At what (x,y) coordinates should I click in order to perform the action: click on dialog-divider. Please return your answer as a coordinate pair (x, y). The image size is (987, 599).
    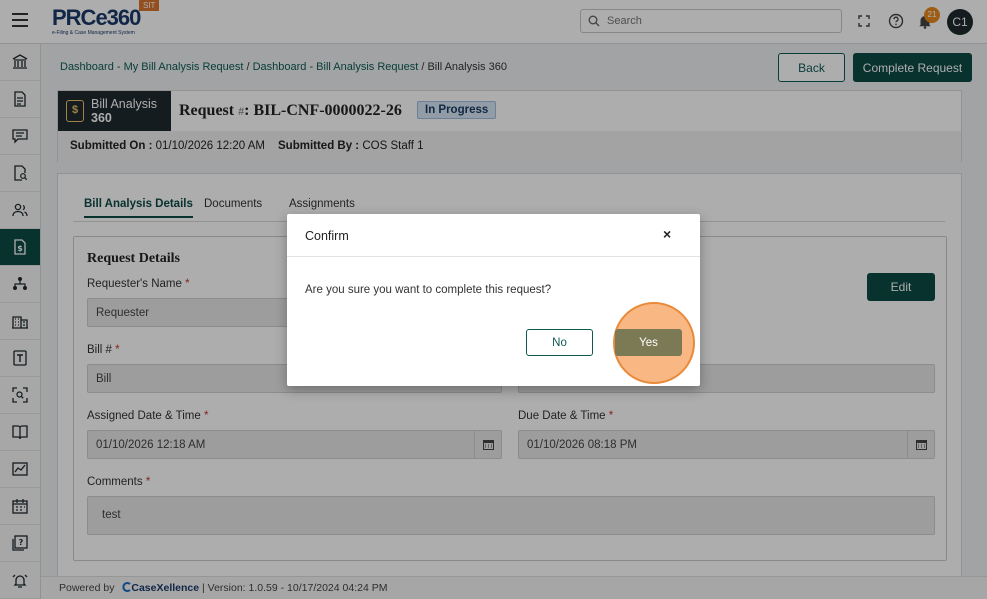
    Looking at the image, I should click on (493, 256).